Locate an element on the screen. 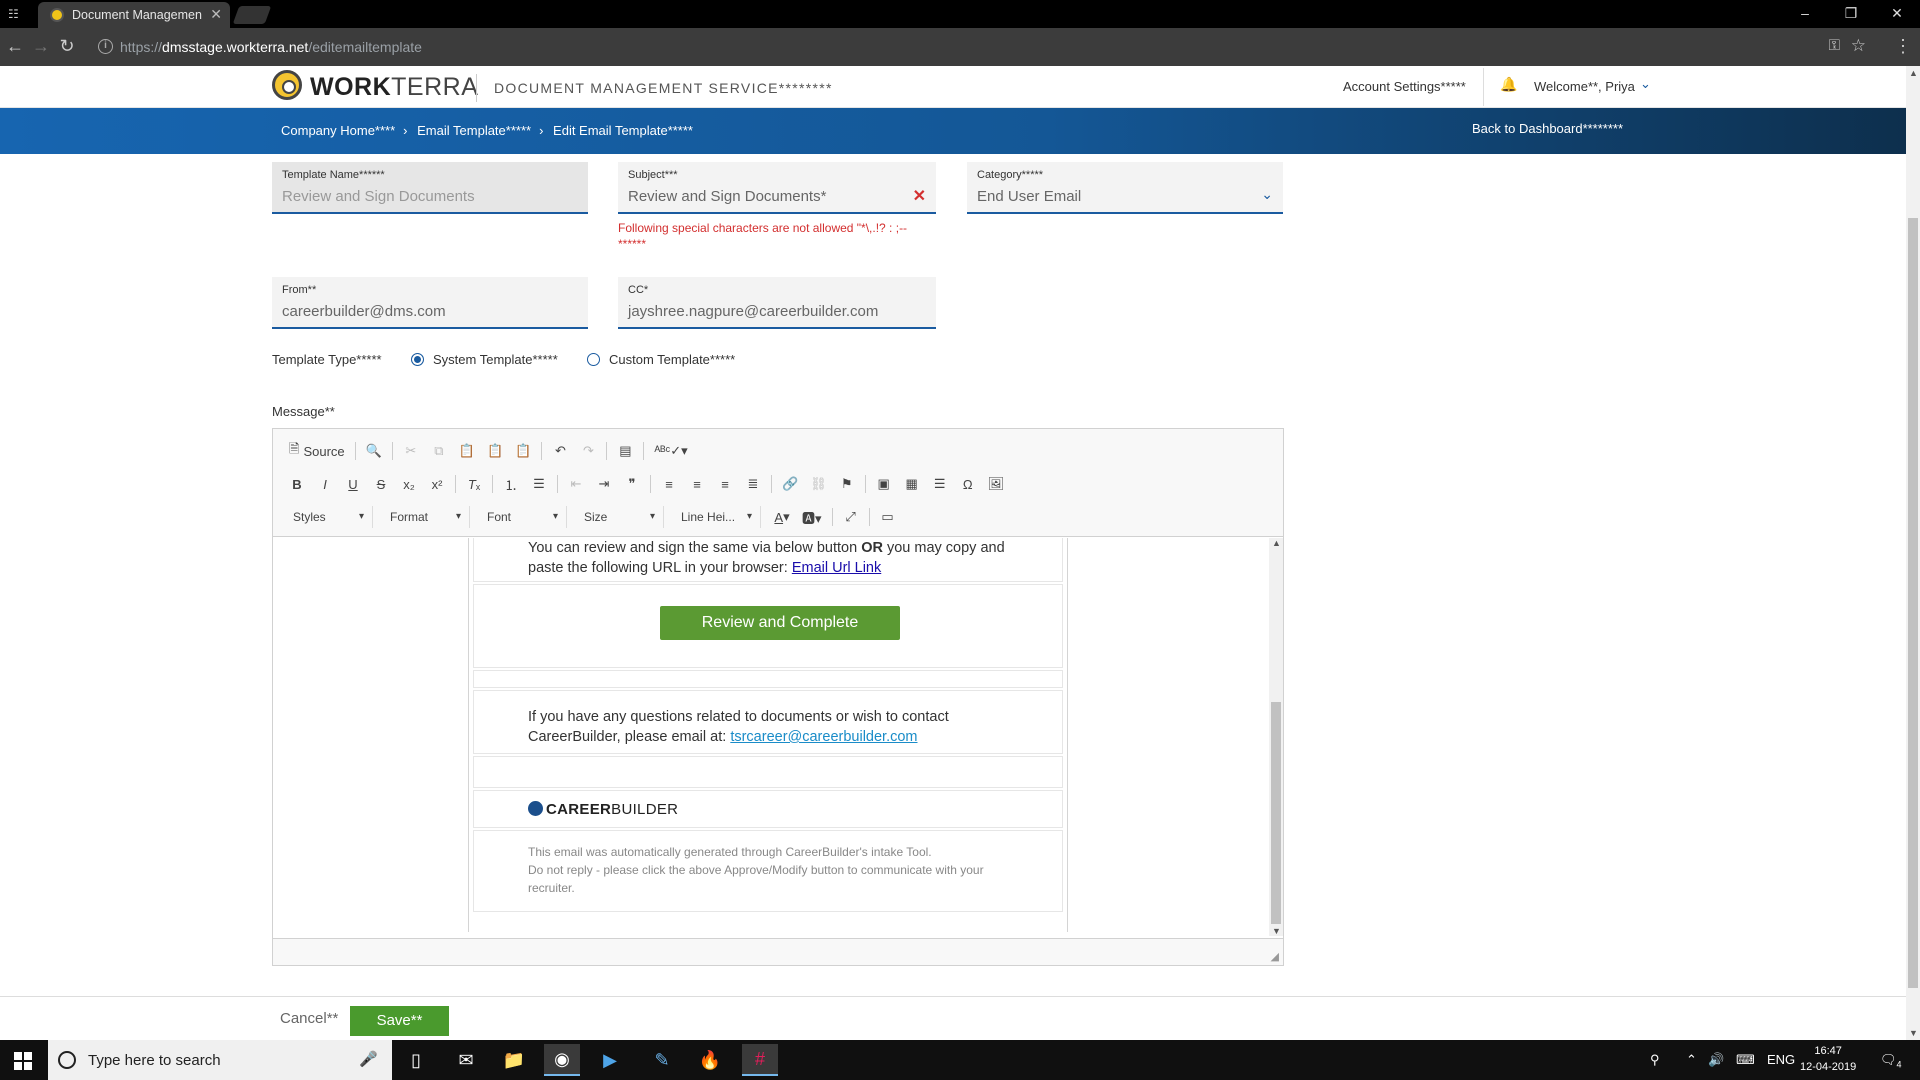 Image resolution: width=1920 pixels, height=1080 pixels. subject-input: Review and Sign Documents* is located at coordinates (727, 196).